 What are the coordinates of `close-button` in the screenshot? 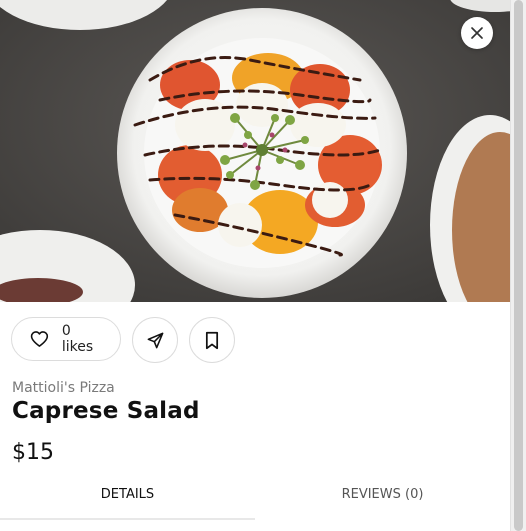 It's located at (477, 33).